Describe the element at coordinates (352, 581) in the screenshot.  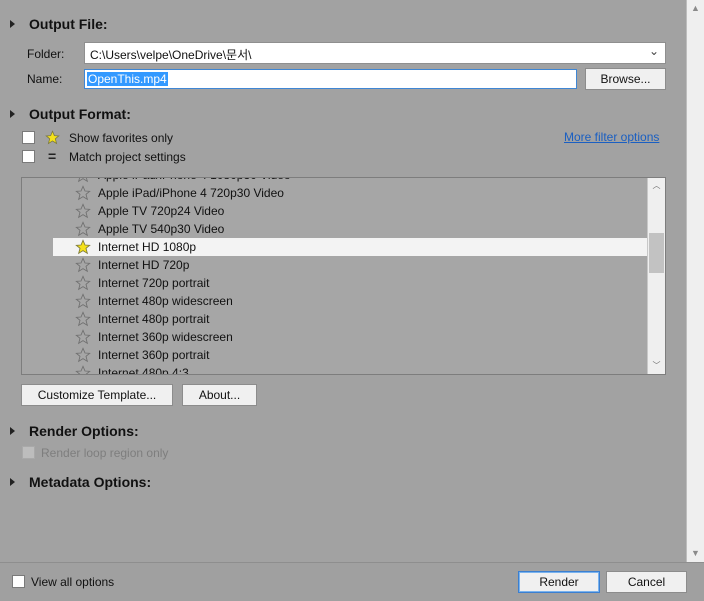
I see `dialog-footer: View all options Render Cancel` at that location.